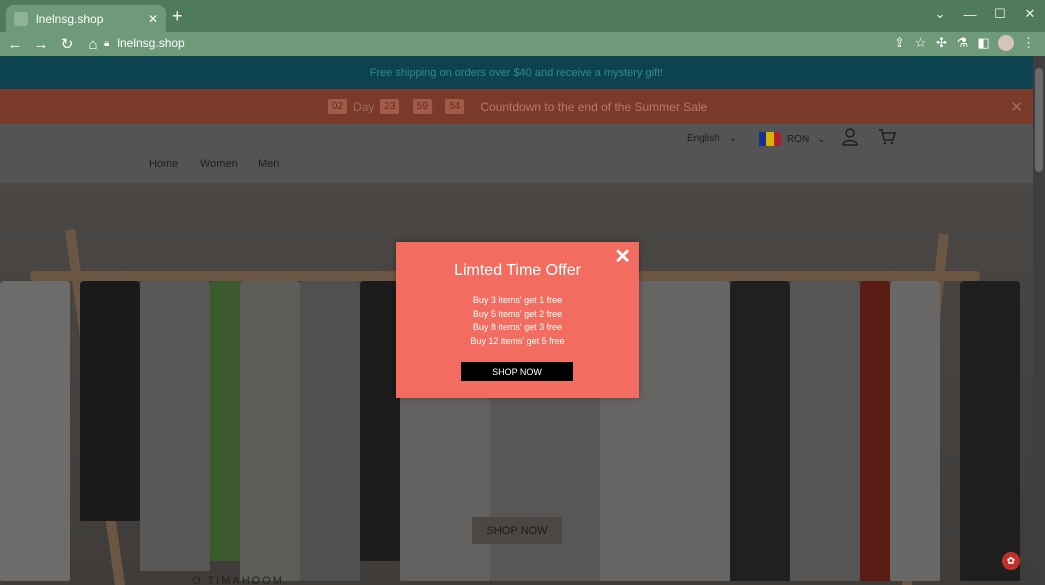 The width and height of the screenshot is (1045, 585). What do you see at coordinates (1011, 561) in the screenshot?
I see `help-icon: ✿` at bounding box center [1011, 561].